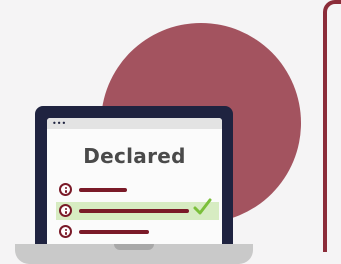  What do you see at coordinates (134, 156) in the screenshot?
I see `screen-title: Declared` at bounding box center [134, 156].